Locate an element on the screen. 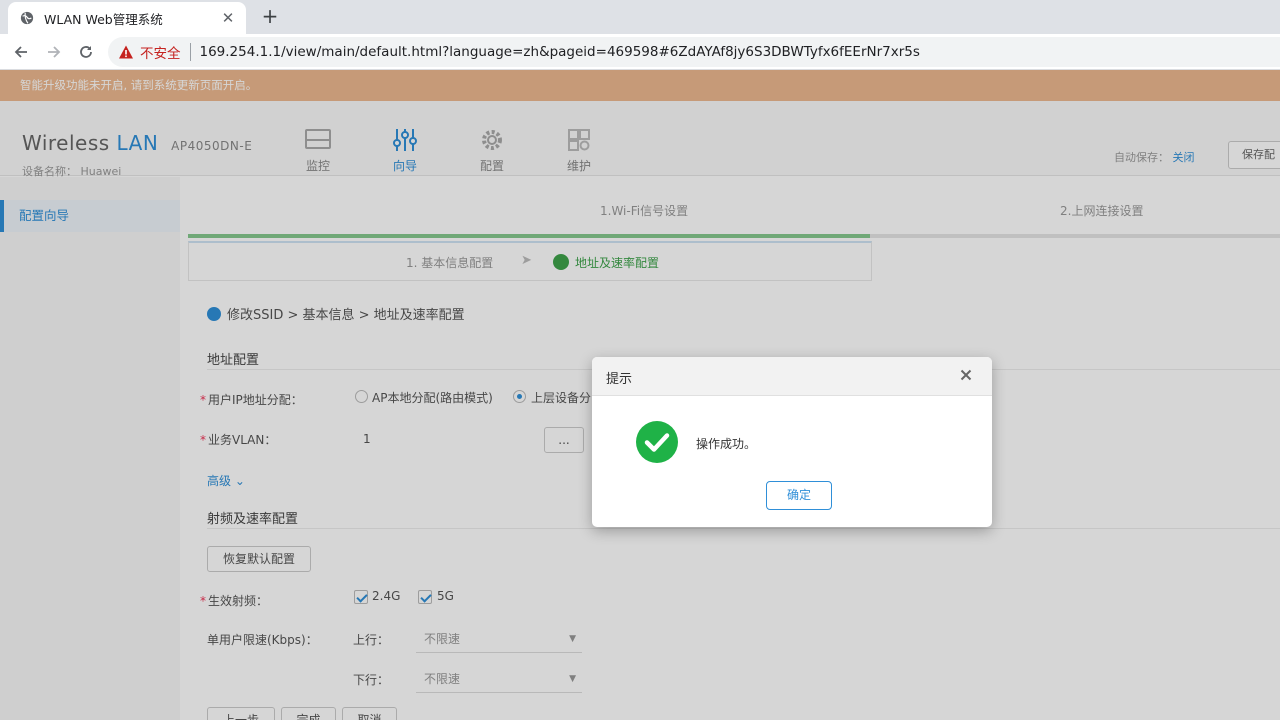 Image resolution: width=1280 pixels, height=720 pixels. dialog-header: 提示 is located at coordinates (792, 376).